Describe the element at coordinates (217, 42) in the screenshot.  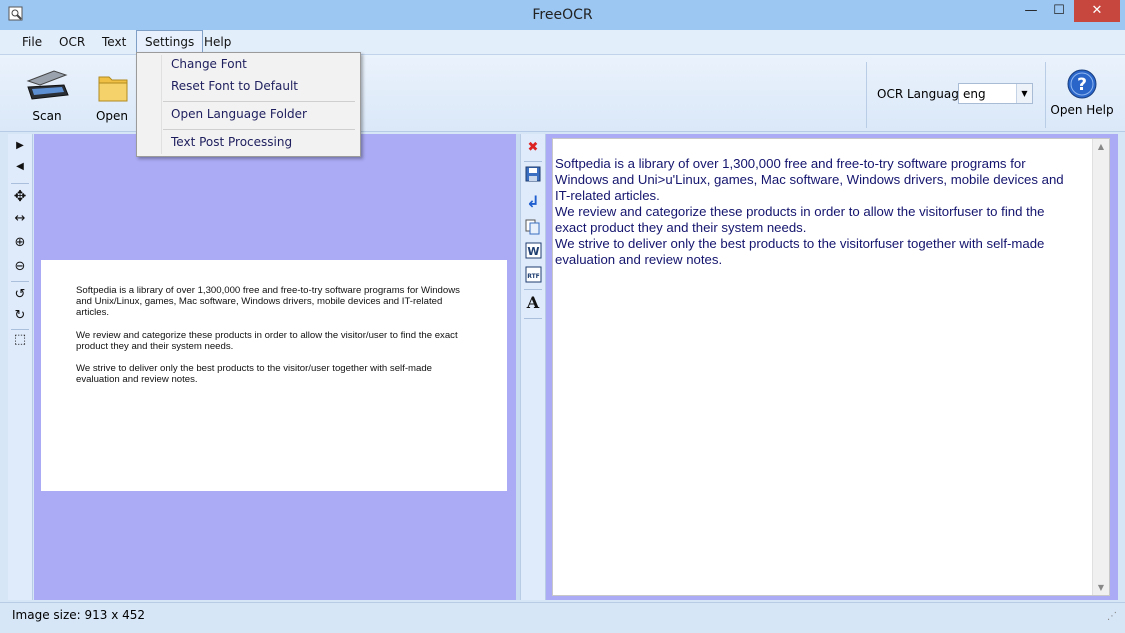
I see `menu-help: Help` at that location.